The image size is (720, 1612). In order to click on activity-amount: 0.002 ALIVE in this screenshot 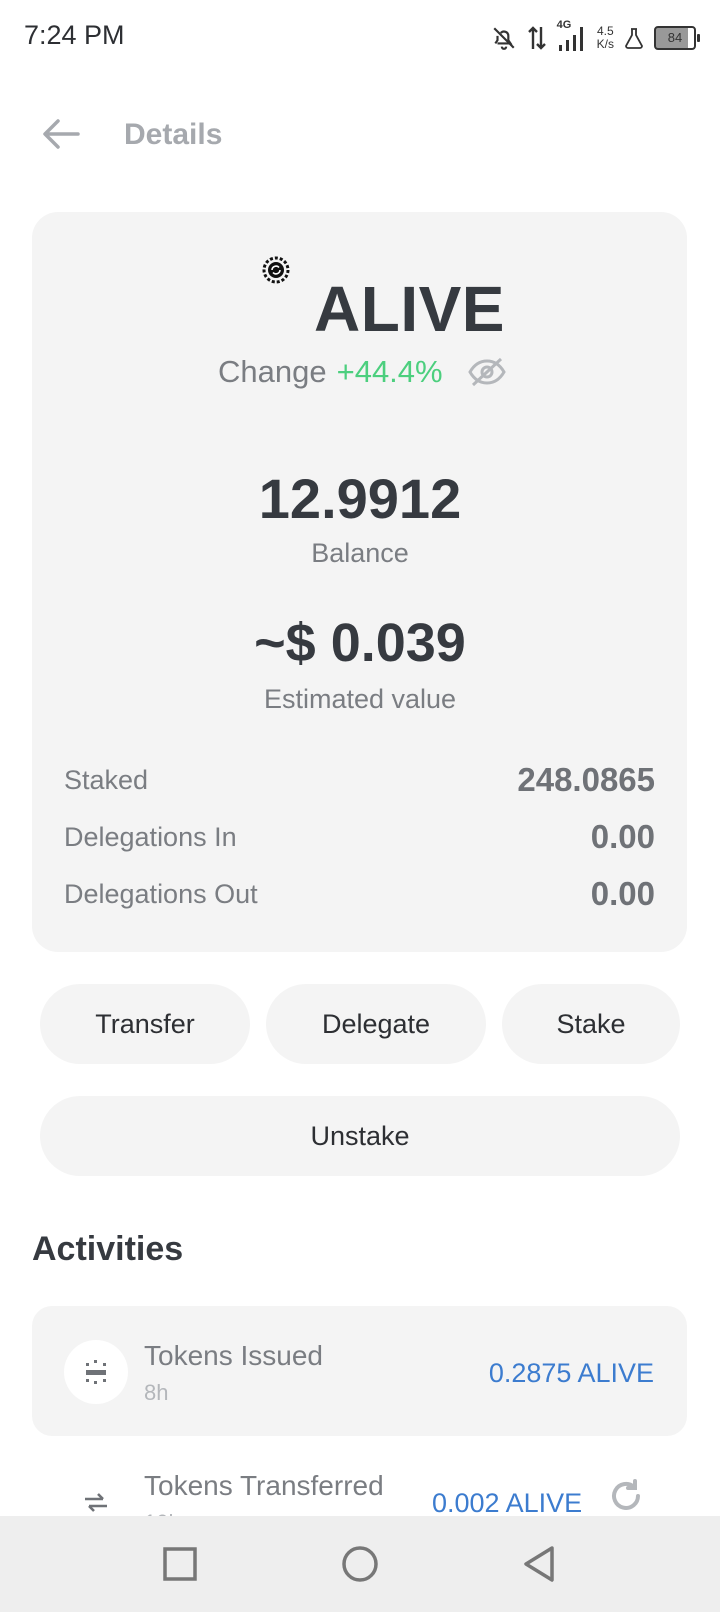, I will do `click(507, 1503)`.